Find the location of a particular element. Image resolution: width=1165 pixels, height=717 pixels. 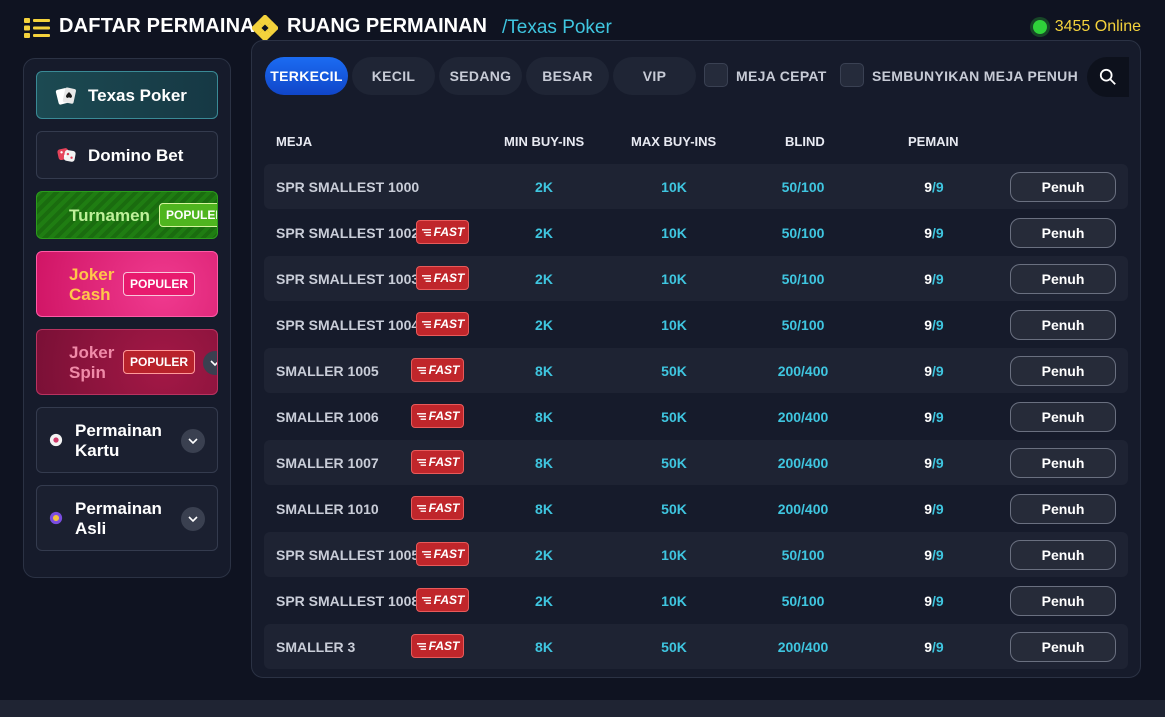

list-icon is located at coordinates (37, 28).